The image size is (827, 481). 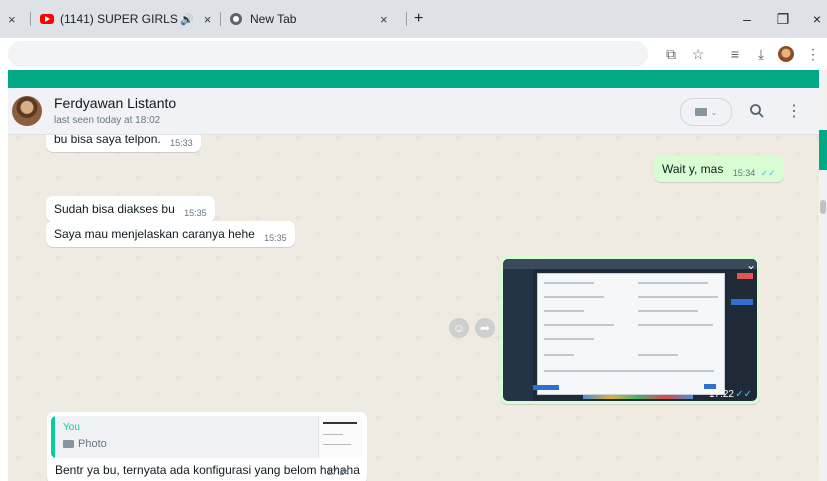 What do you see at coordinates (119, 19) in the screenshot?
I see `tab-title: (1141) SUPER GIRLS! Ziva M` at bounding box center [119, 19].